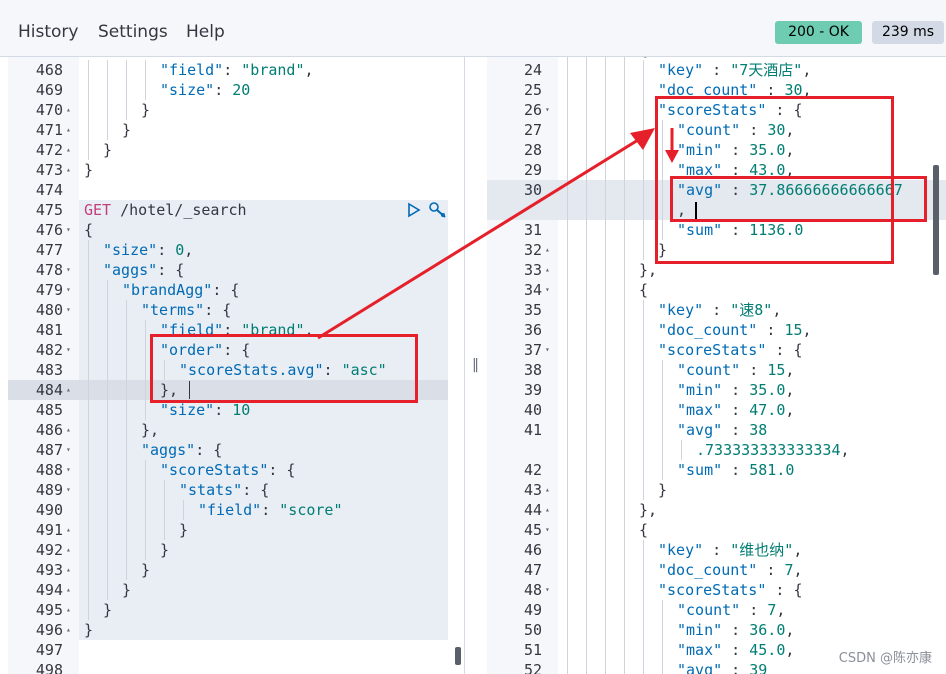 Image resolution: width=946 pixels, height=674 pixels. What do you see at coordinates (672, 156) in the screenshot?
I see `small-arrow-head-icon` at bounding box center [672, 156].